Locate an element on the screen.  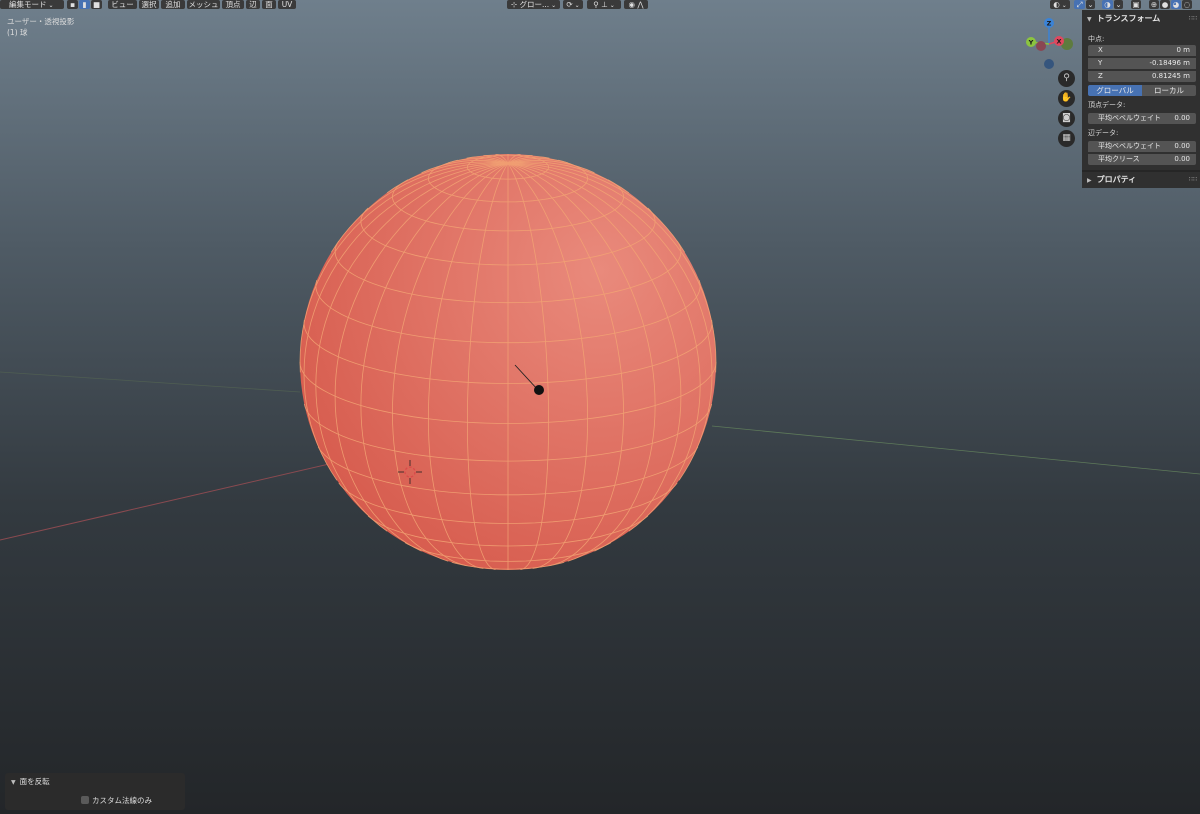
operator-panel: ▼ 面を反転 カスタム法線のみ is located at coordinates (95, 791).